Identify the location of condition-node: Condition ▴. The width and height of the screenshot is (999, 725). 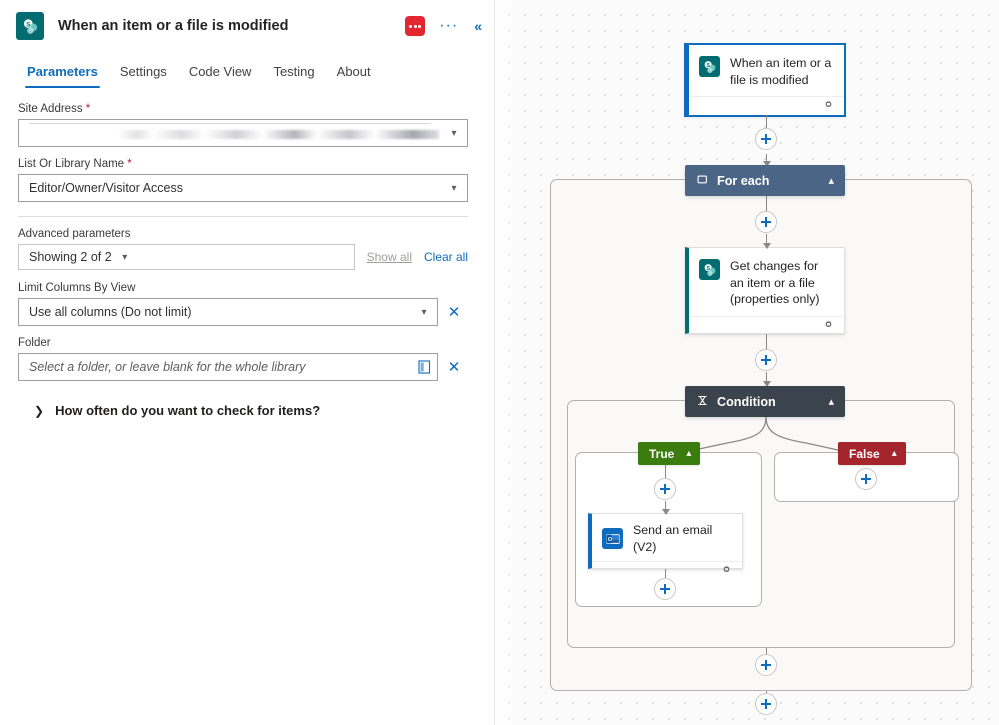
(765, 401).